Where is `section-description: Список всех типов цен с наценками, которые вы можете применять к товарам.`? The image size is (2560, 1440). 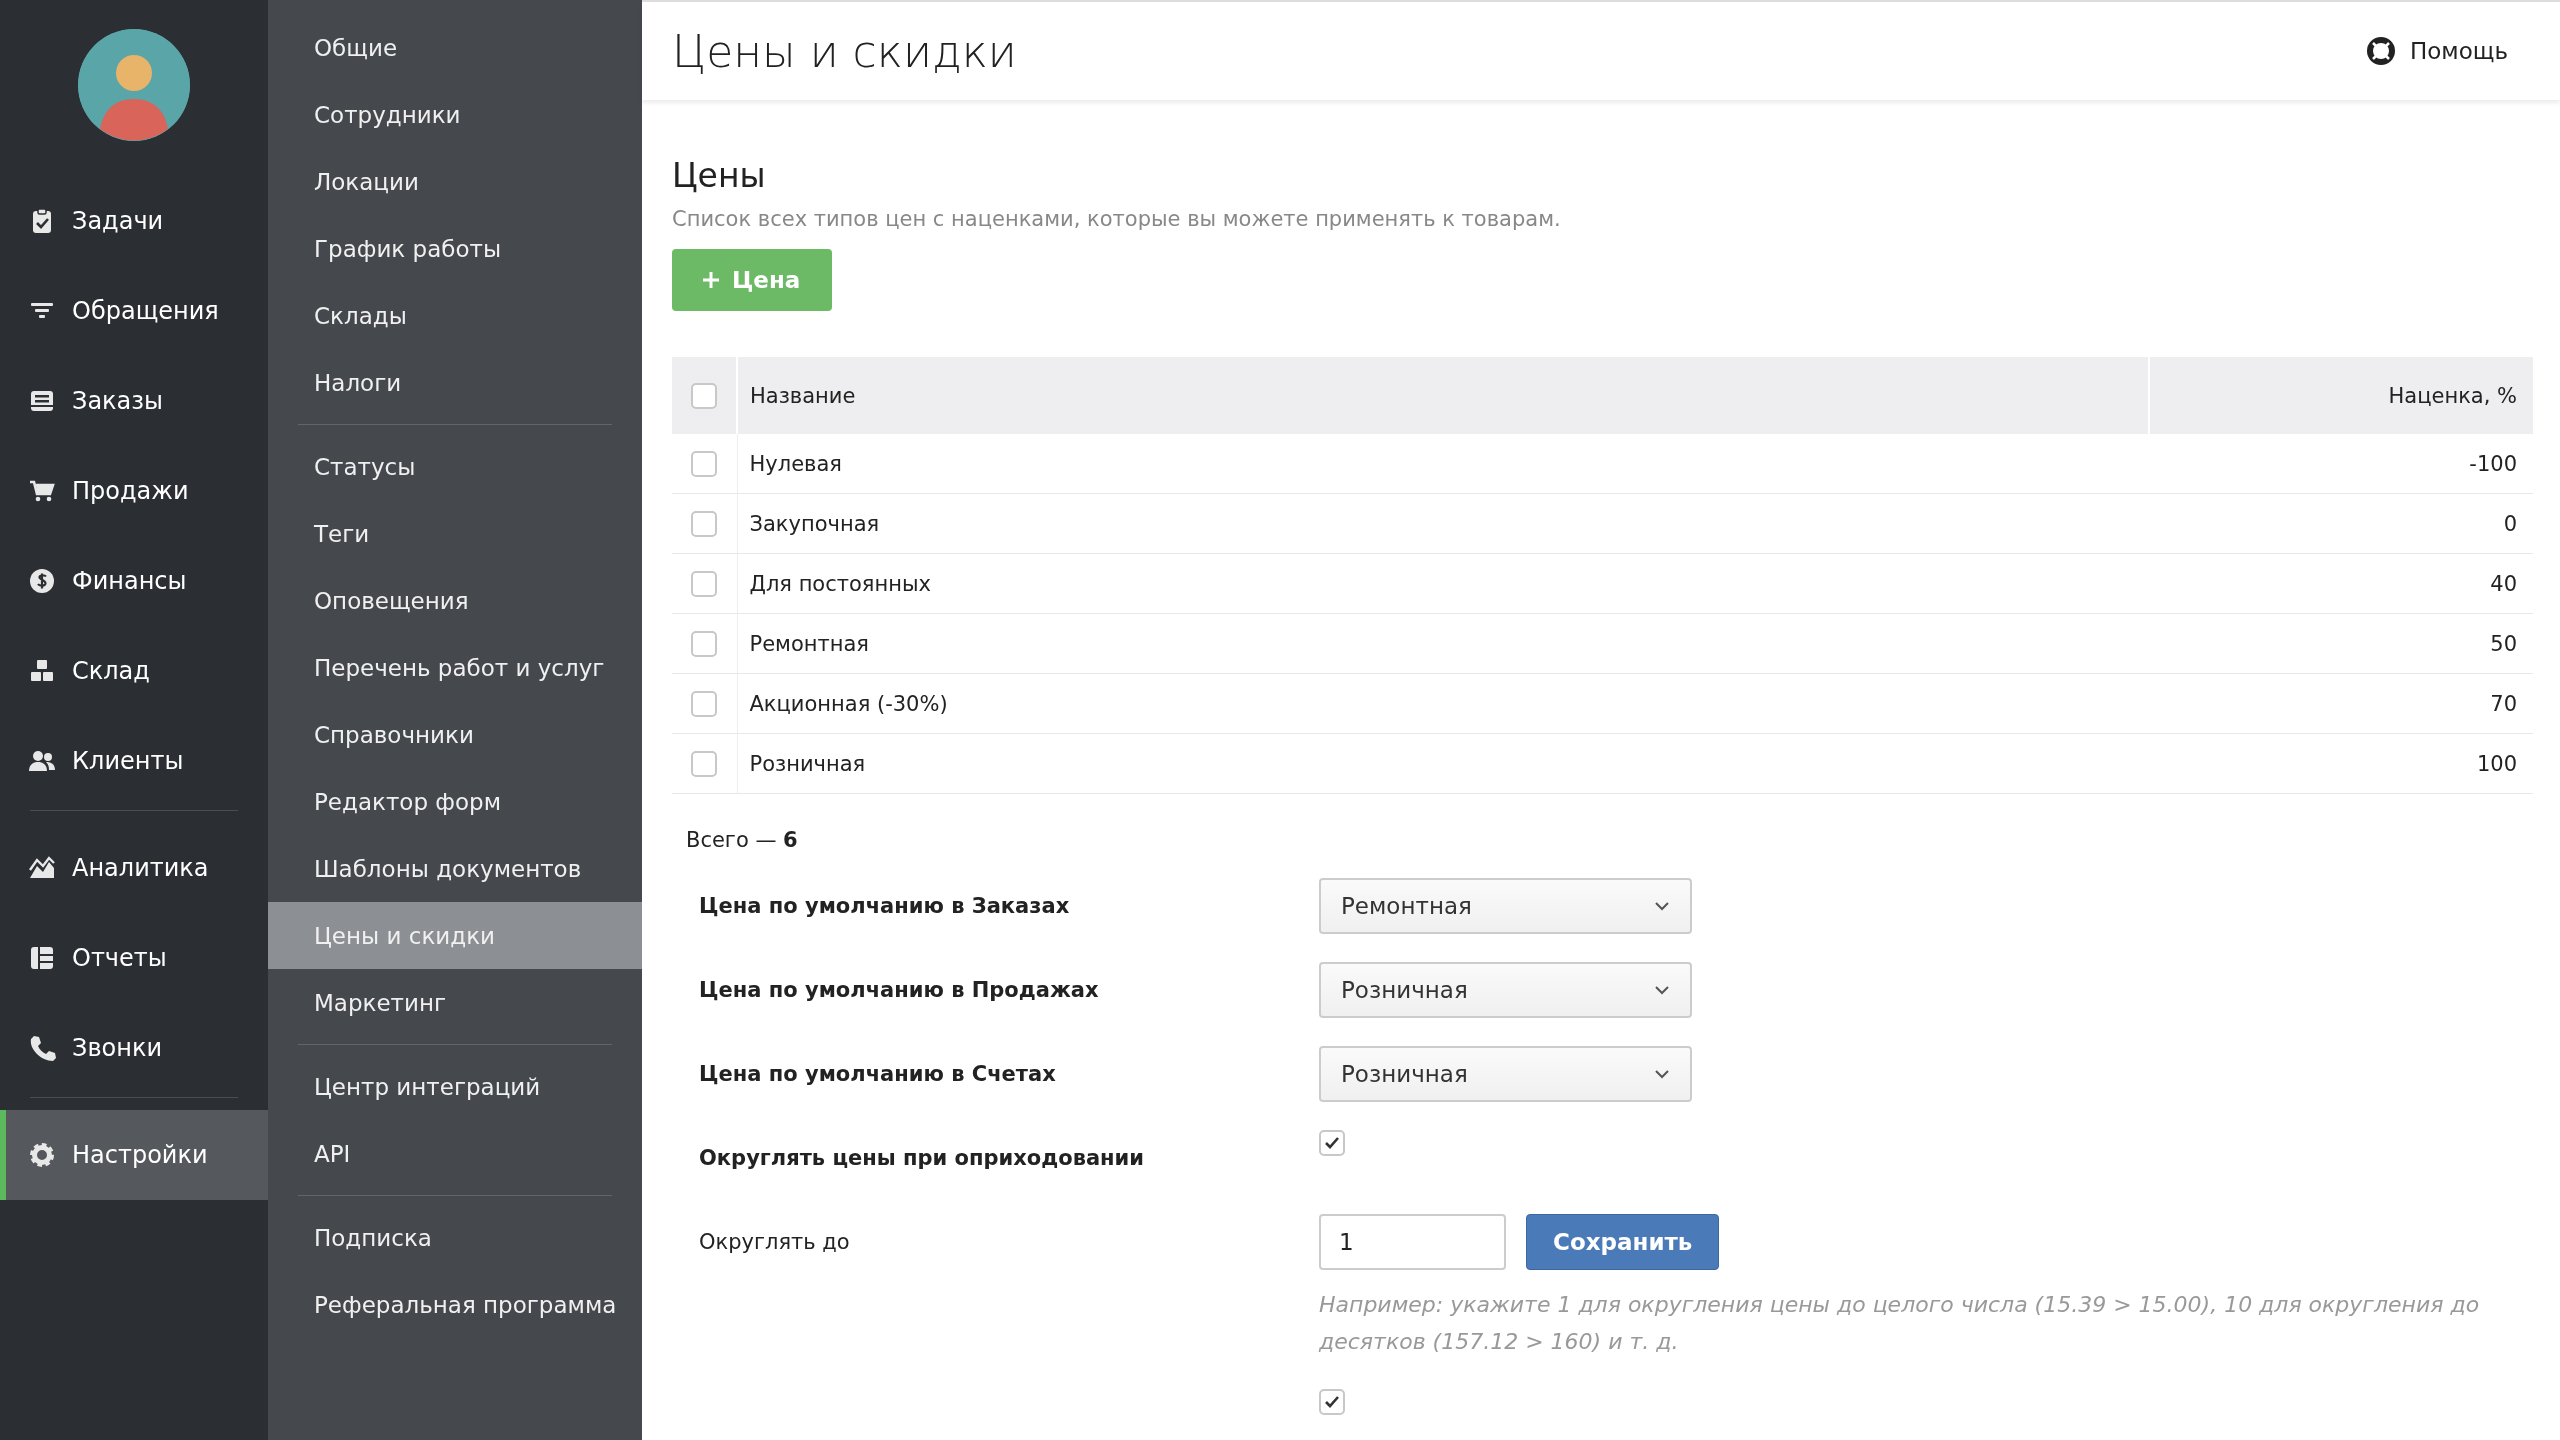
section-description: Список всех типов цен с наценками, которые вы можете применять к товарам. is located at coordinates (1117, 219).